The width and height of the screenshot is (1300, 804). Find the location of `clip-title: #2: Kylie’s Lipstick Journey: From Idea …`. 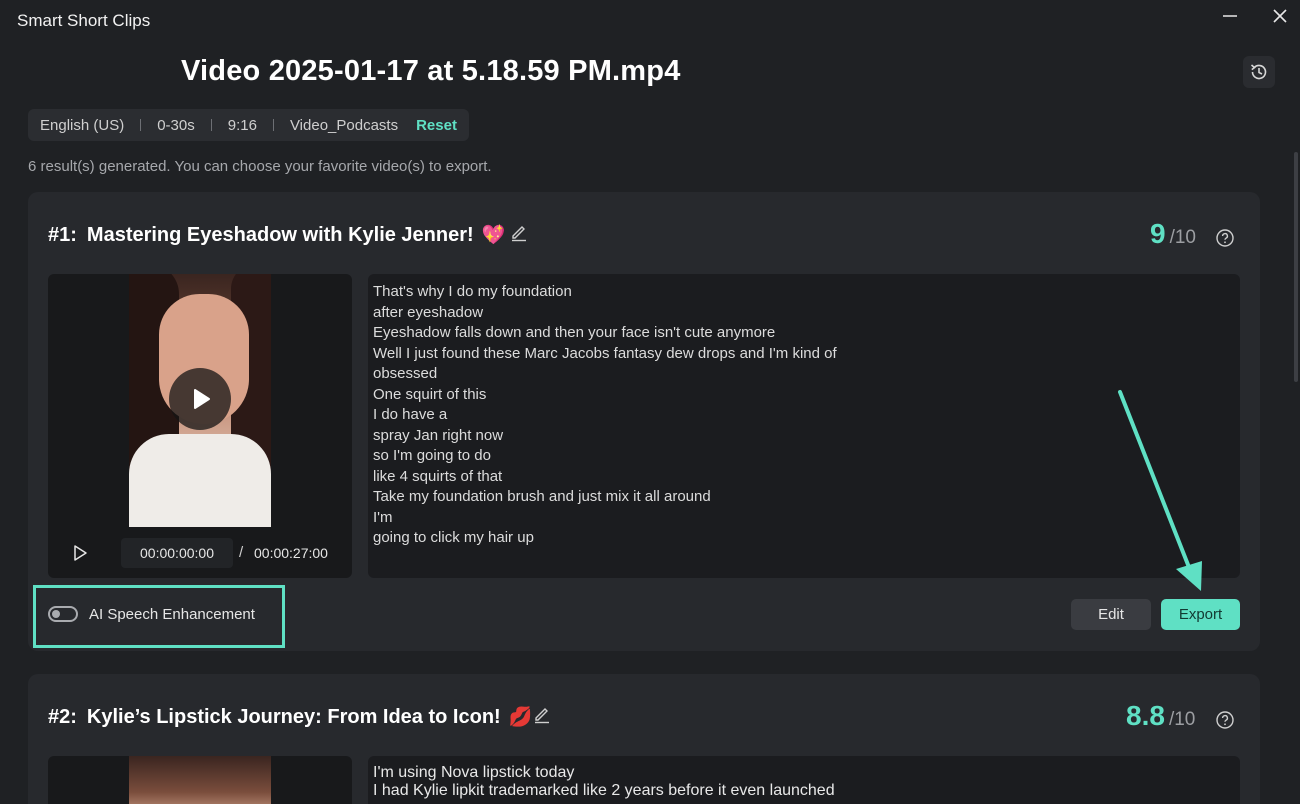

clip-title: #2: Kylie’s Lipstick Journey: From Idea … is located at coordinates (290, 717).